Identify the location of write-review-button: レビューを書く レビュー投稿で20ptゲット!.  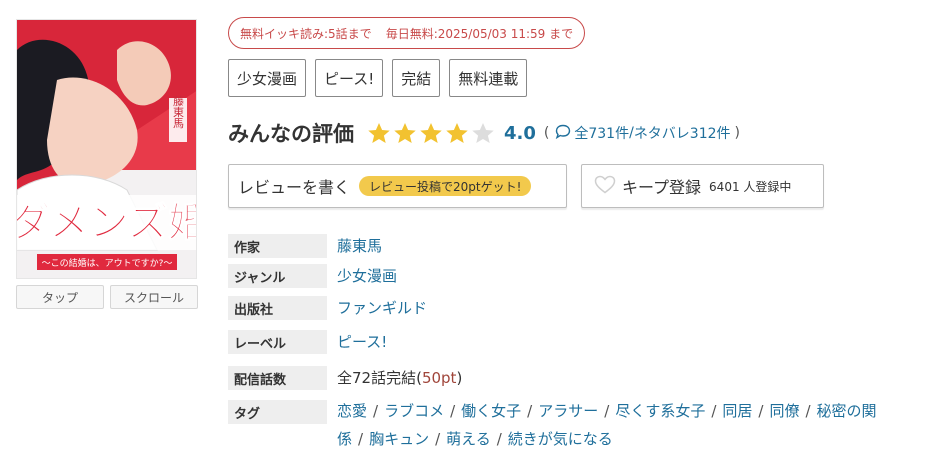
(397, 186).